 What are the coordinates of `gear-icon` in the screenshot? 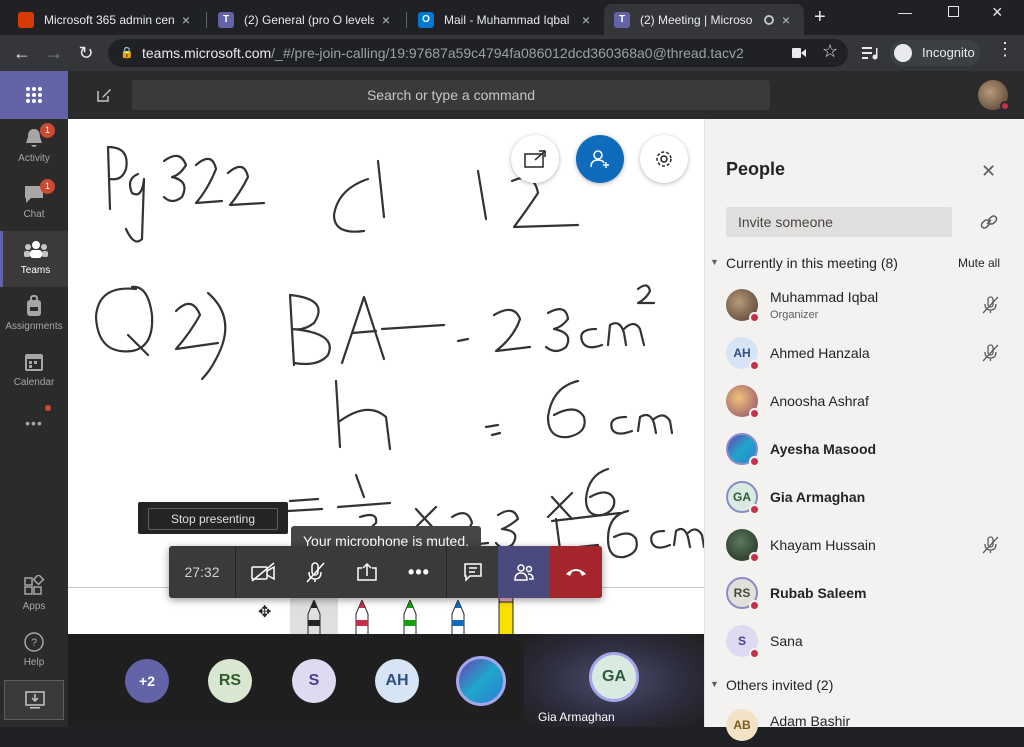 It's located at (664, 159).